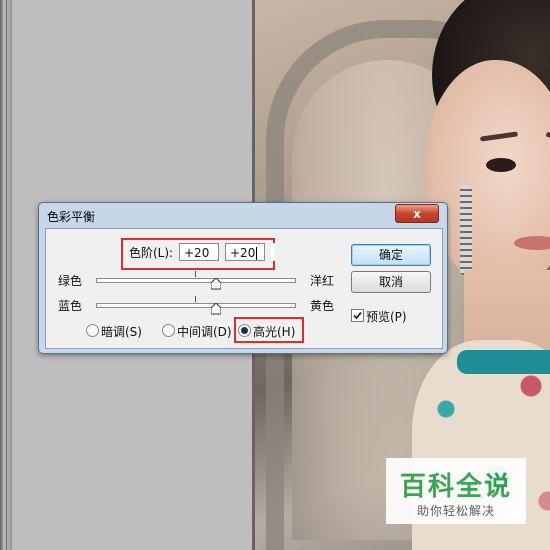  I want to click on levels-value-2: +20, so click(243, 253).